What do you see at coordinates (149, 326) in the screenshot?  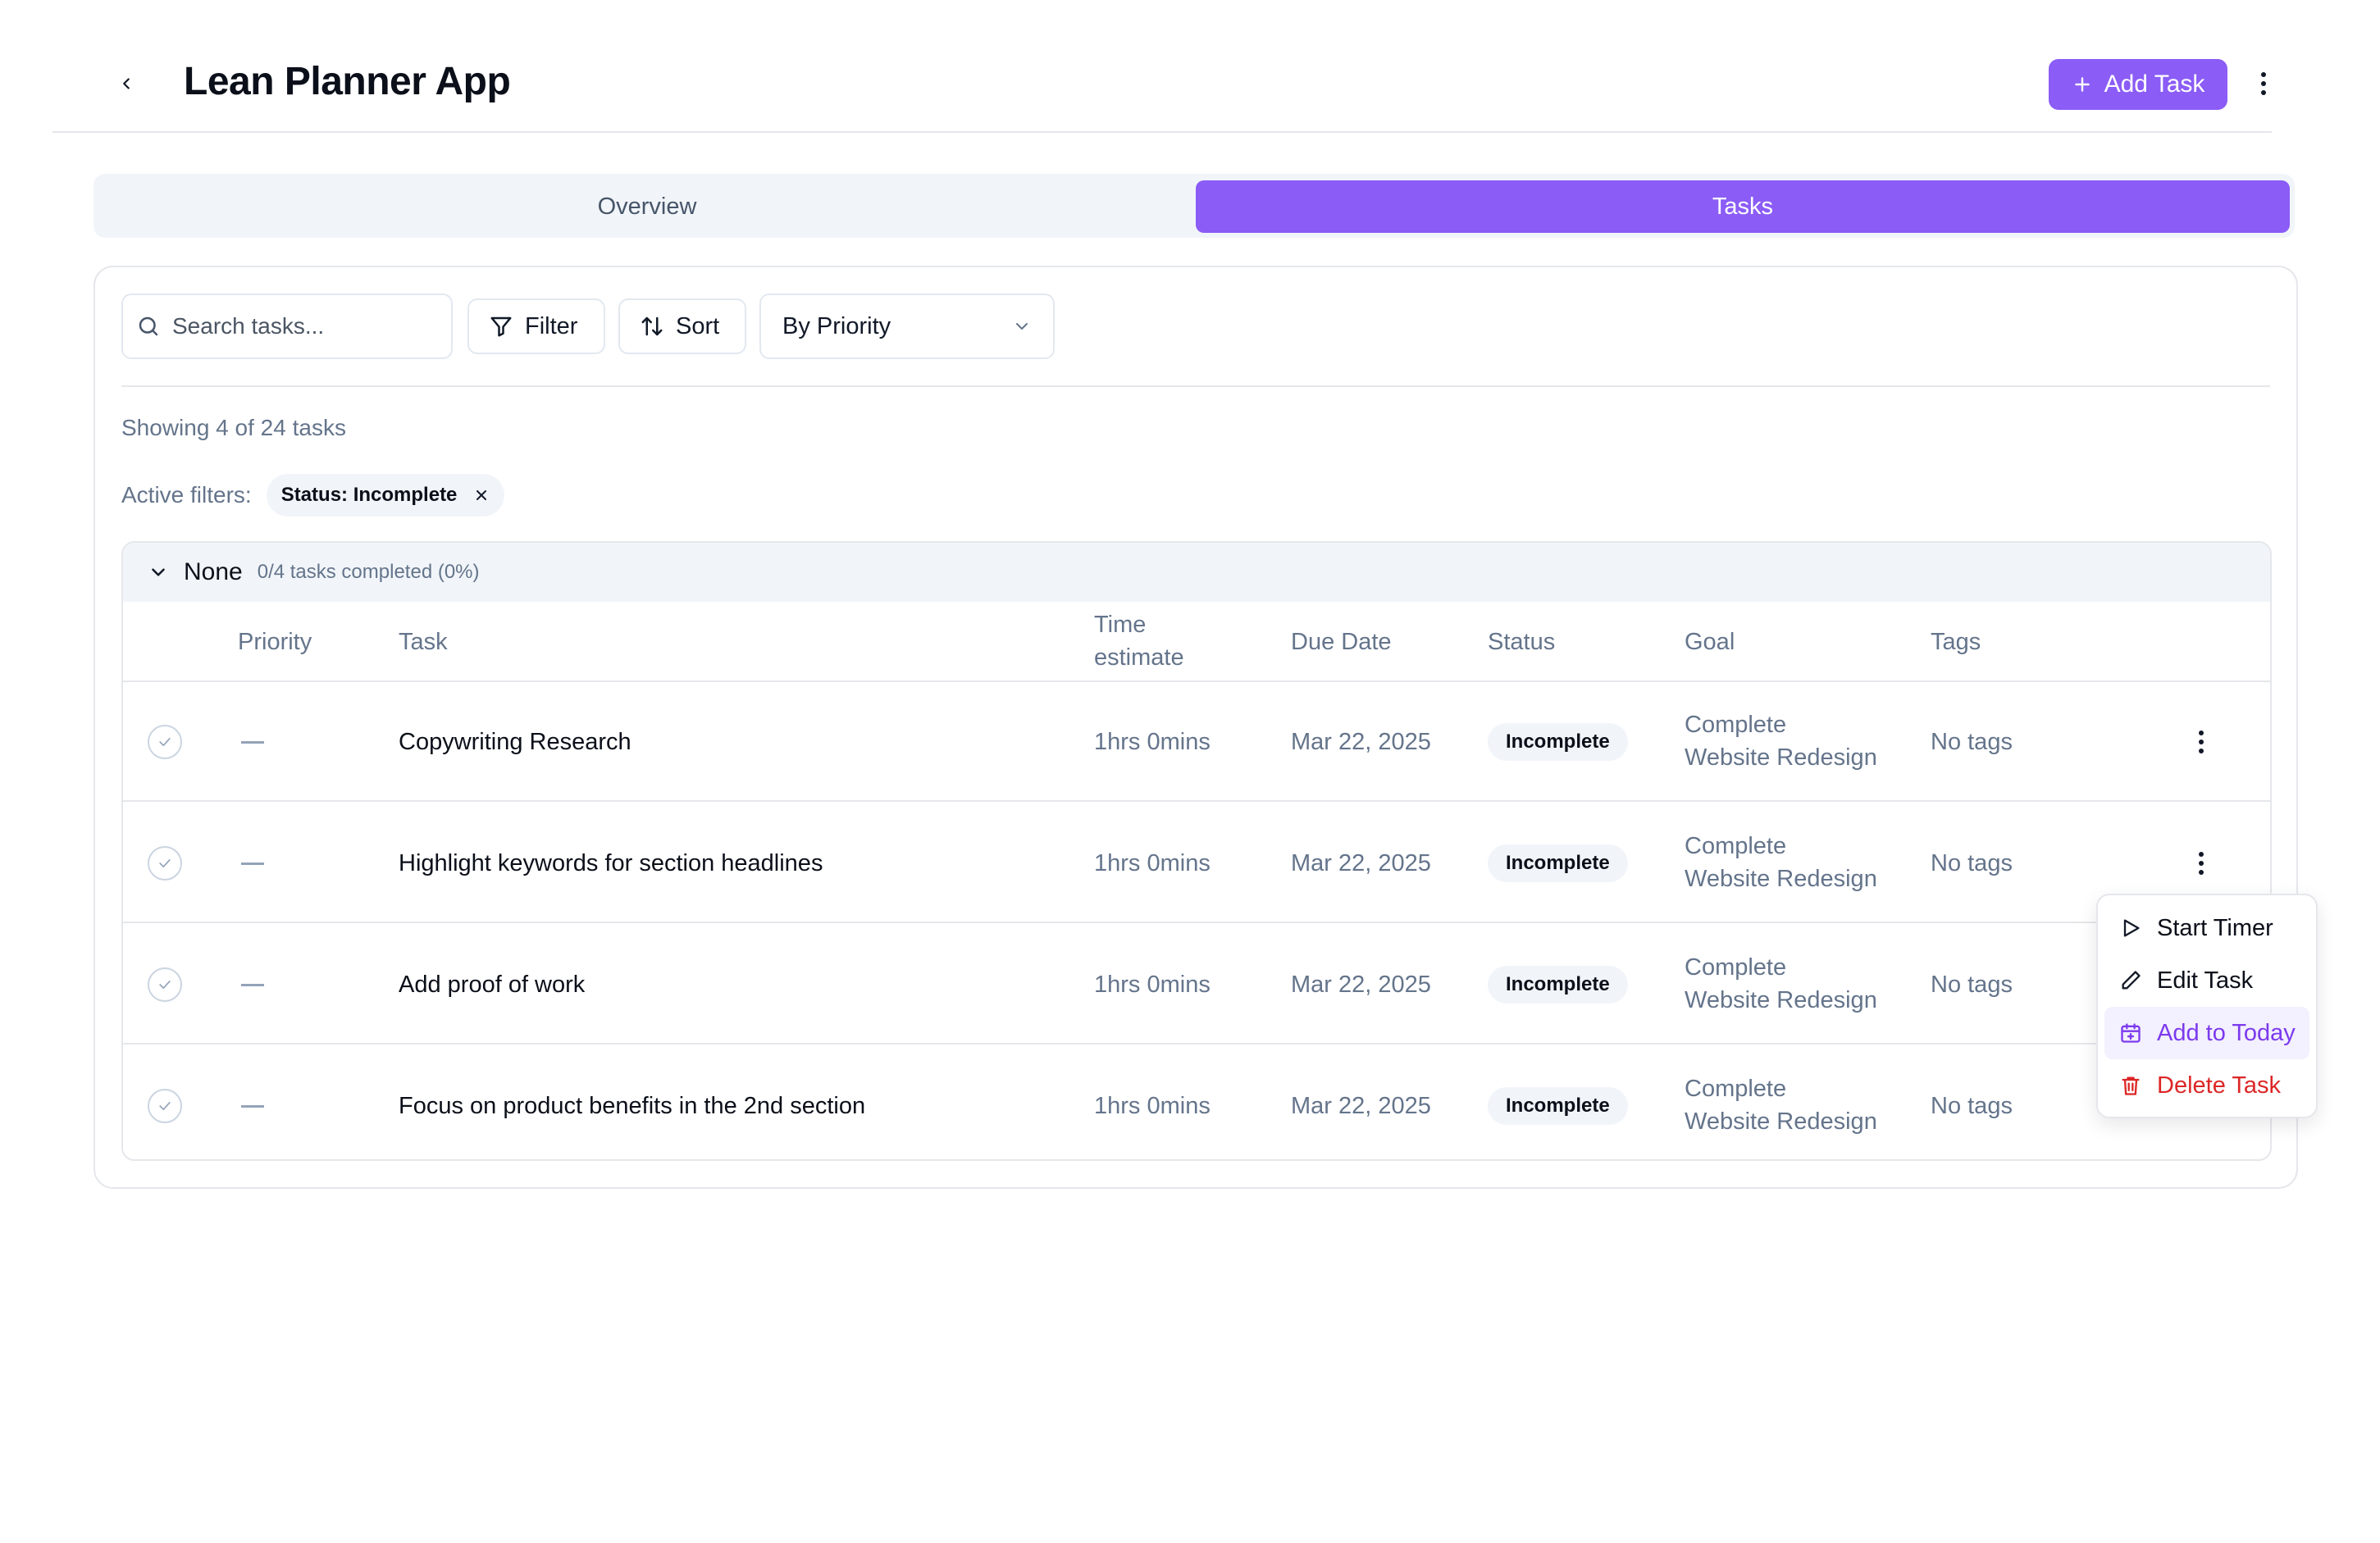 I see `search-icon` at bounding box center [149, 326].